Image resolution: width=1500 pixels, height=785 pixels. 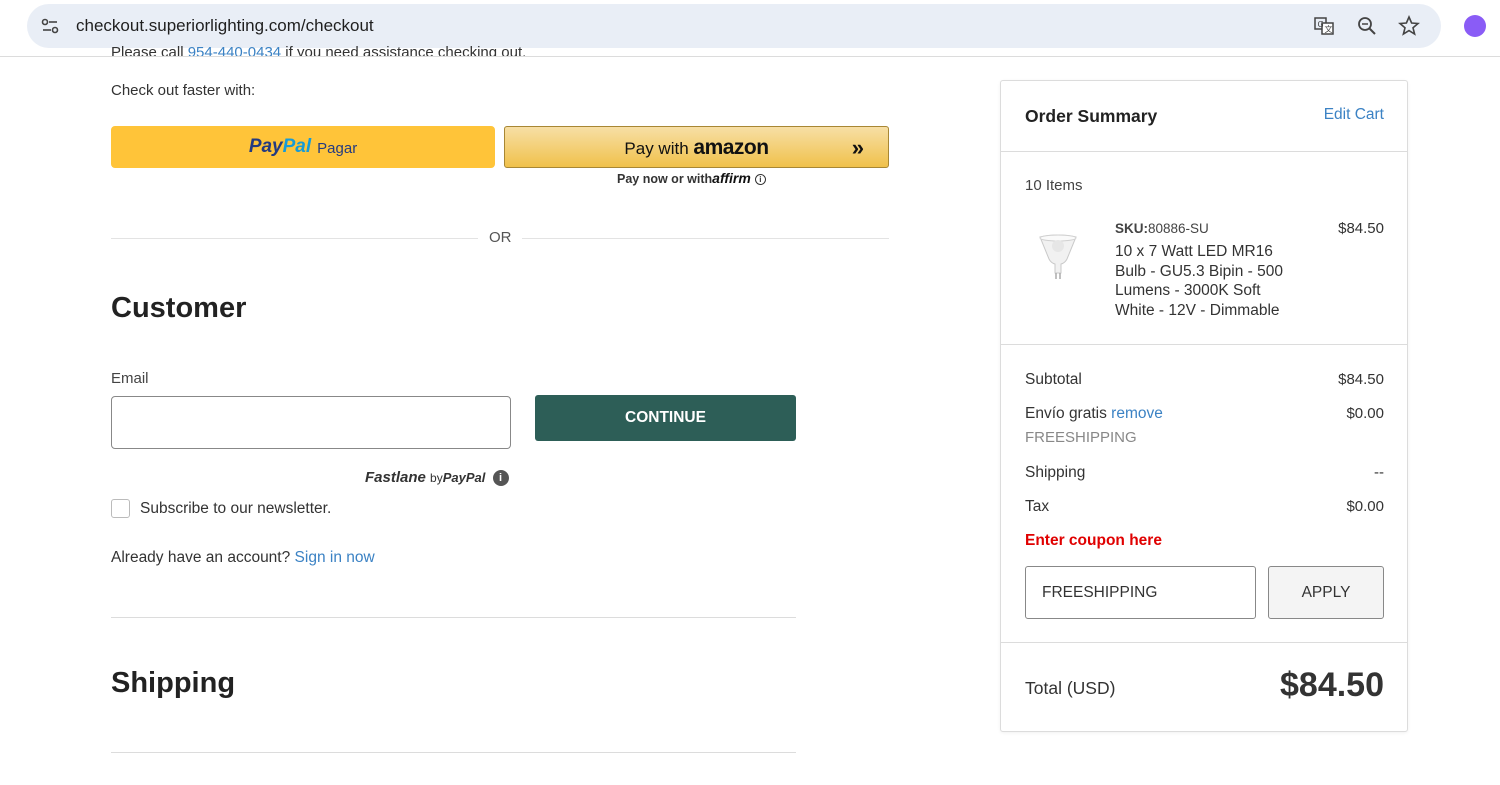 I want to click on amazon-pay-button: Pay with amazon », so click(x=696, y=147).